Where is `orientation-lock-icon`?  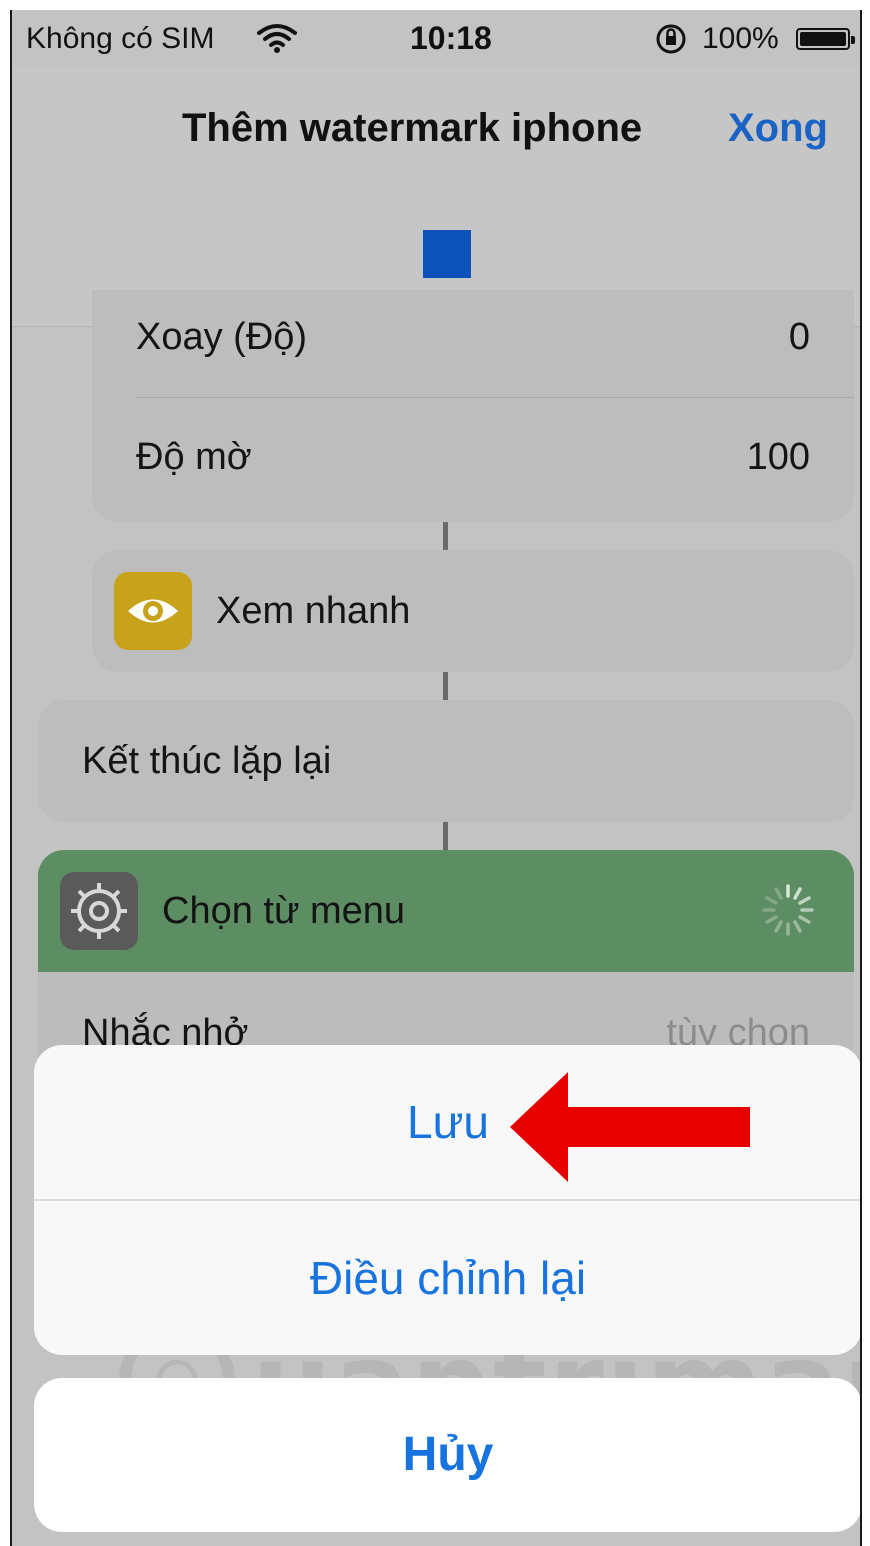
orientation-lock-icon is located at coordinates (671, 43).